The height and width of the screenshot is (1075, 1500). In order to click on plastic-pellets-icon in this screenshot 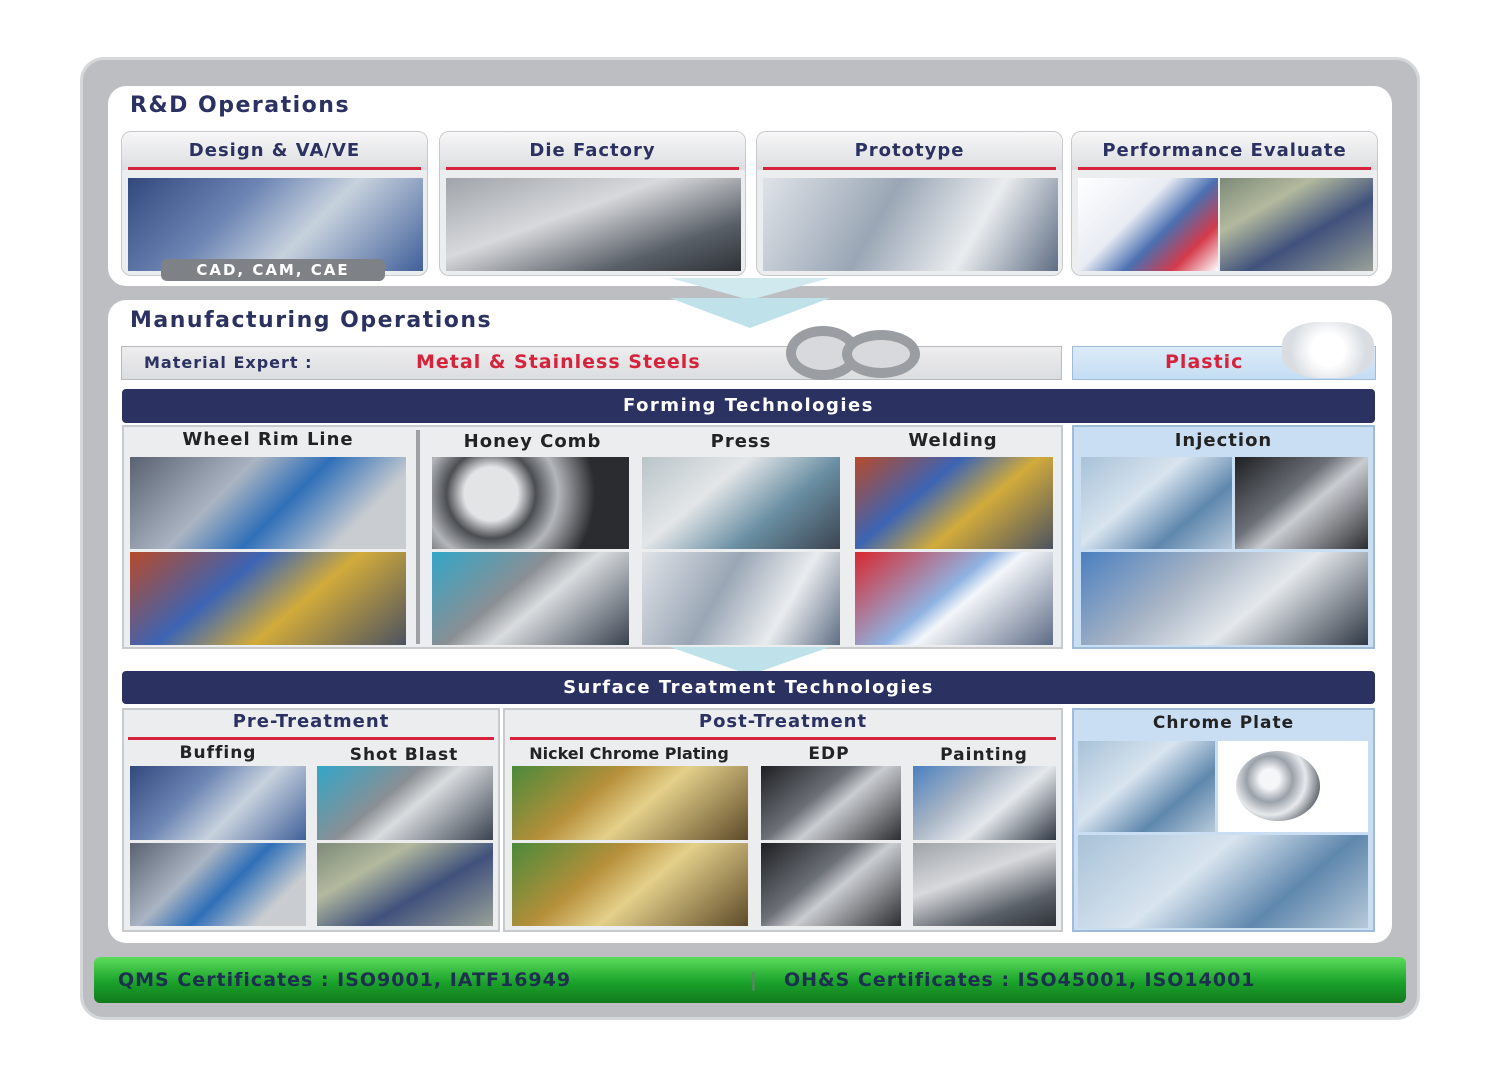, I will do `click(1328, 350)`.